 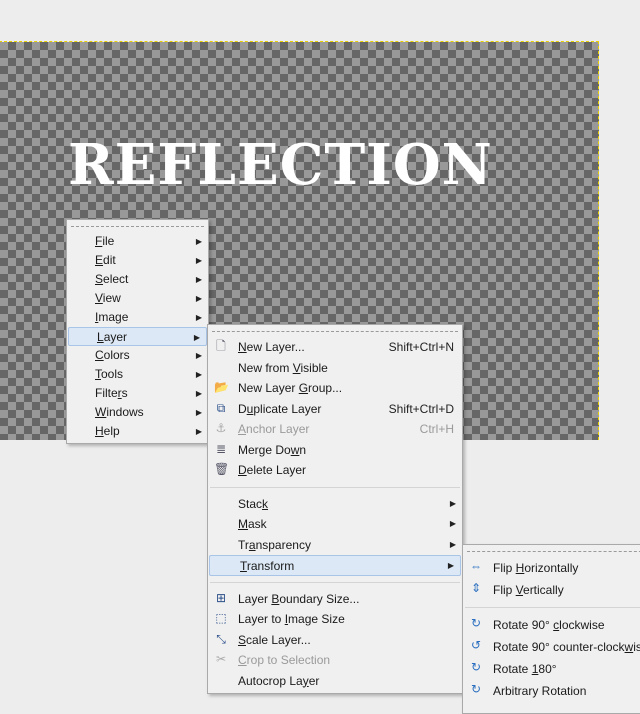 I want to click on trash-icon: 🗑, so click(x=222, y=469).